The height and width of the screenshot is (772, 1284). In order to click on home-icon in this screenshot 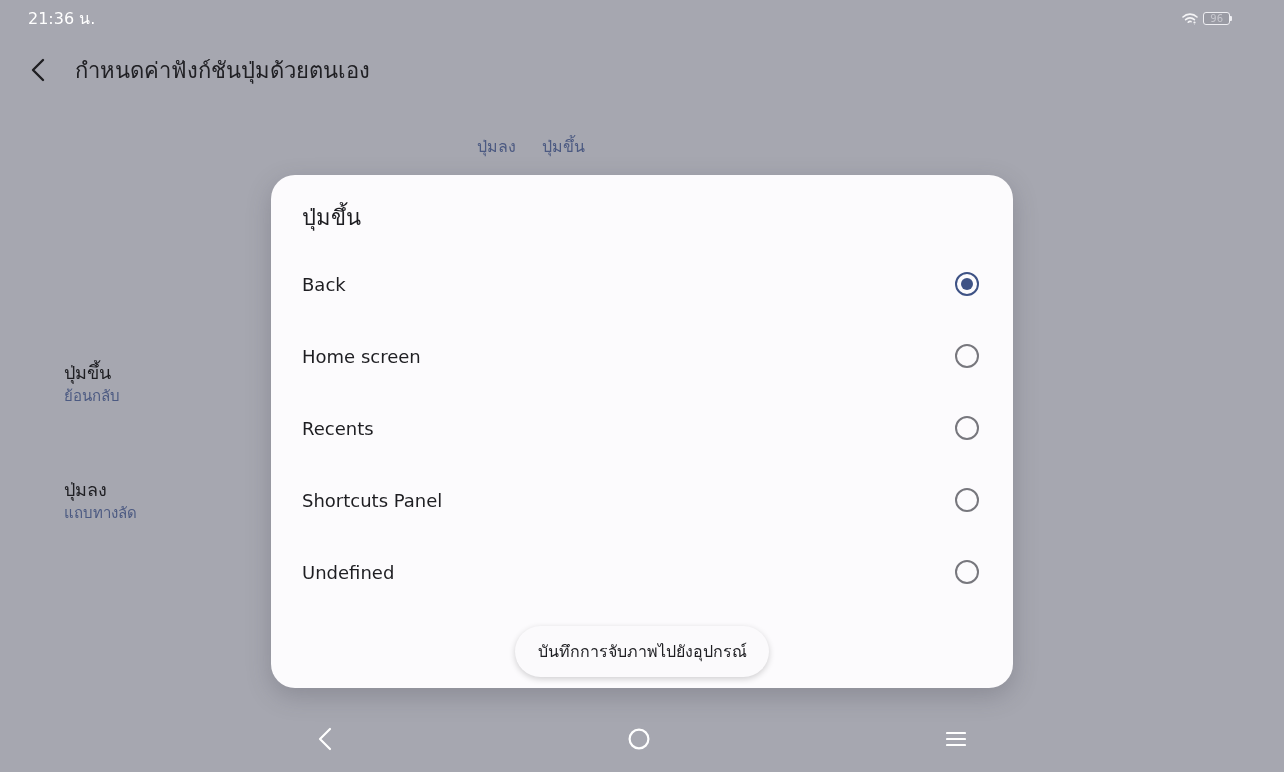, I will do `click(639, 739)`.